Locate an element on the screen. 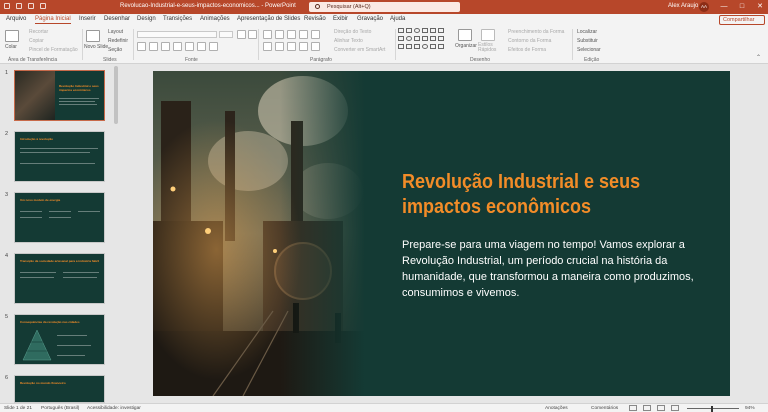 This screenshot has width=768, height=412. font-size-select is located at coordinates (226, 34).